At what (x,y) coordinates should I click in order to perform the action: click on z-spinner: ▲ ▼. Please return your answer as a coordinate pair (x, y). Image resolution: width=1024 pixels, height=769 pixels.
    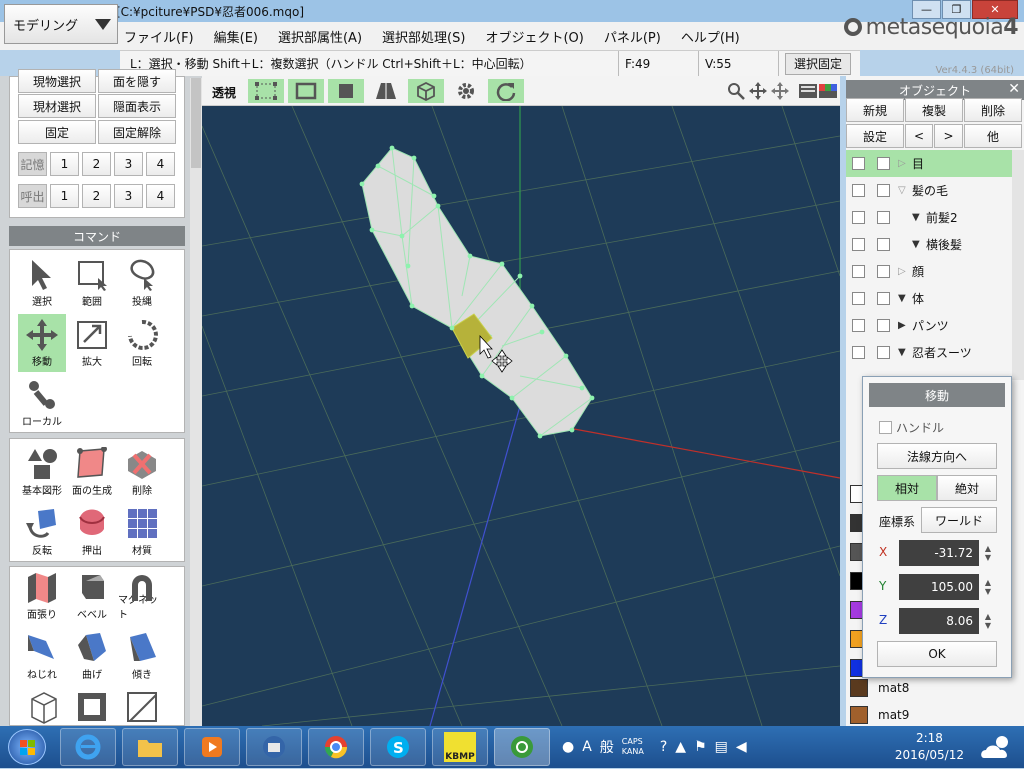
    Looking at the image, I should click on (988, 621).